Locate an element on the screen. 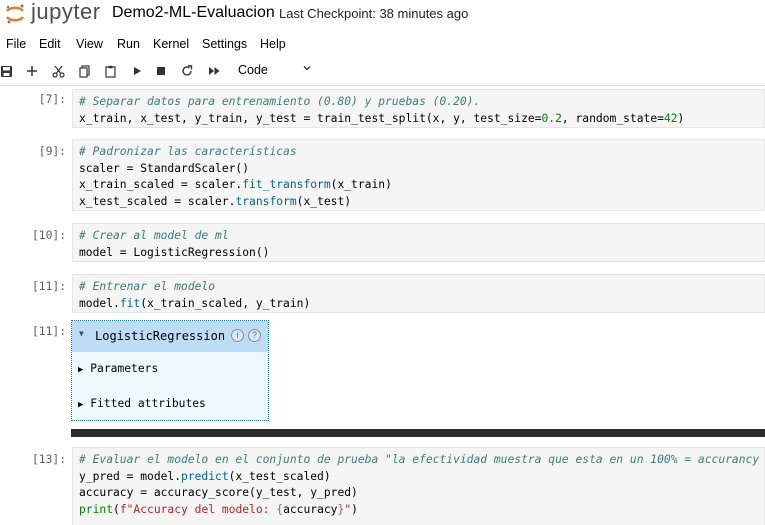  checkpoint-status: Last Checkpoint: 38 minutes ago is located at coordinates (374, 13).